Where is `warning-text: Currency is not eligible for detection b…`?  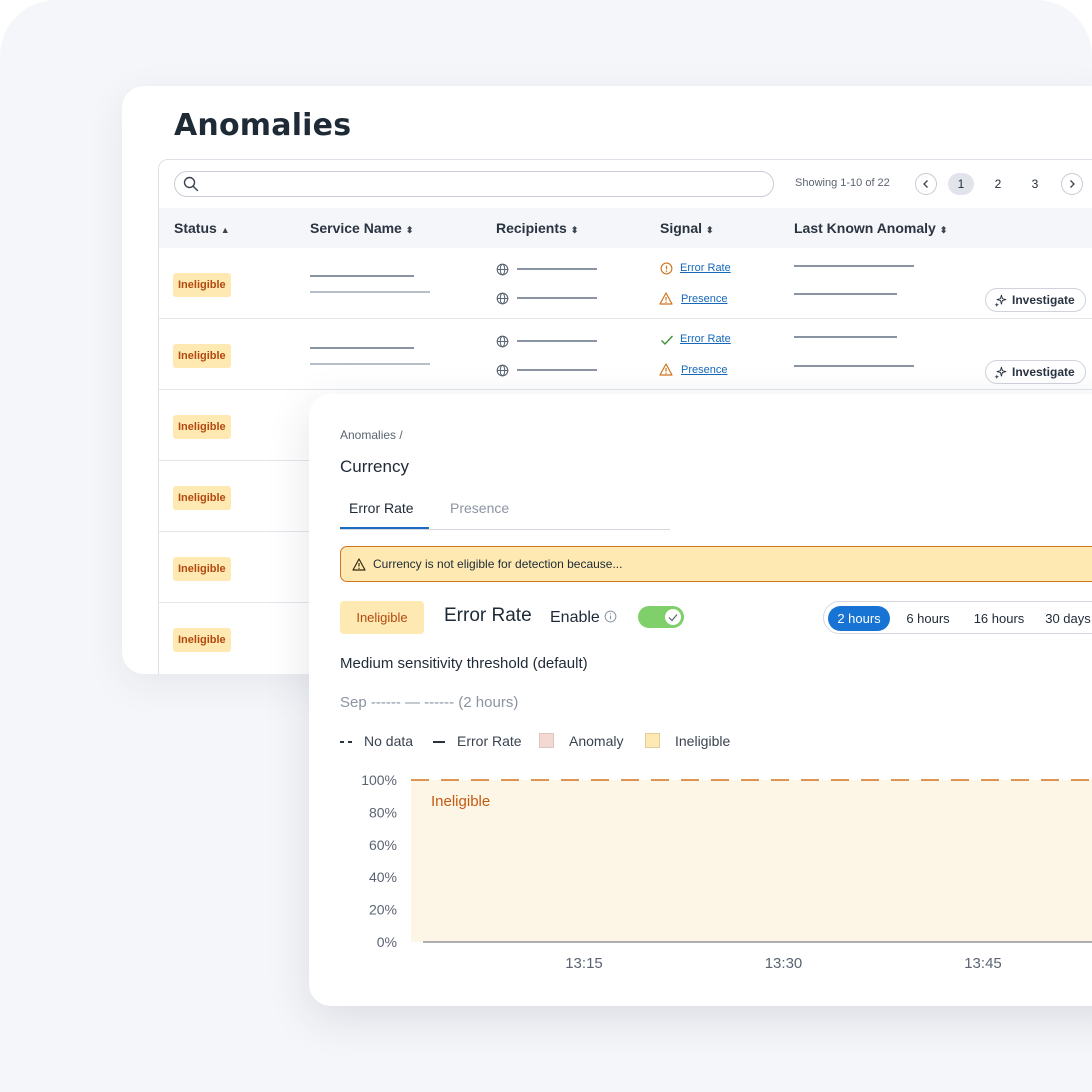 warning-text: Currency is not eligible for detection b… is located at coordinates (498, 564).